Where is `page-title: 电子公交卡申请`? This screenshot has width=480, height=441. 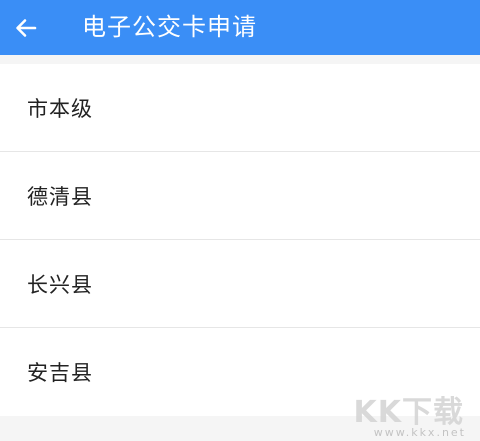 page-title: 电子公交卡申请 is located at coordinates (169, 27).